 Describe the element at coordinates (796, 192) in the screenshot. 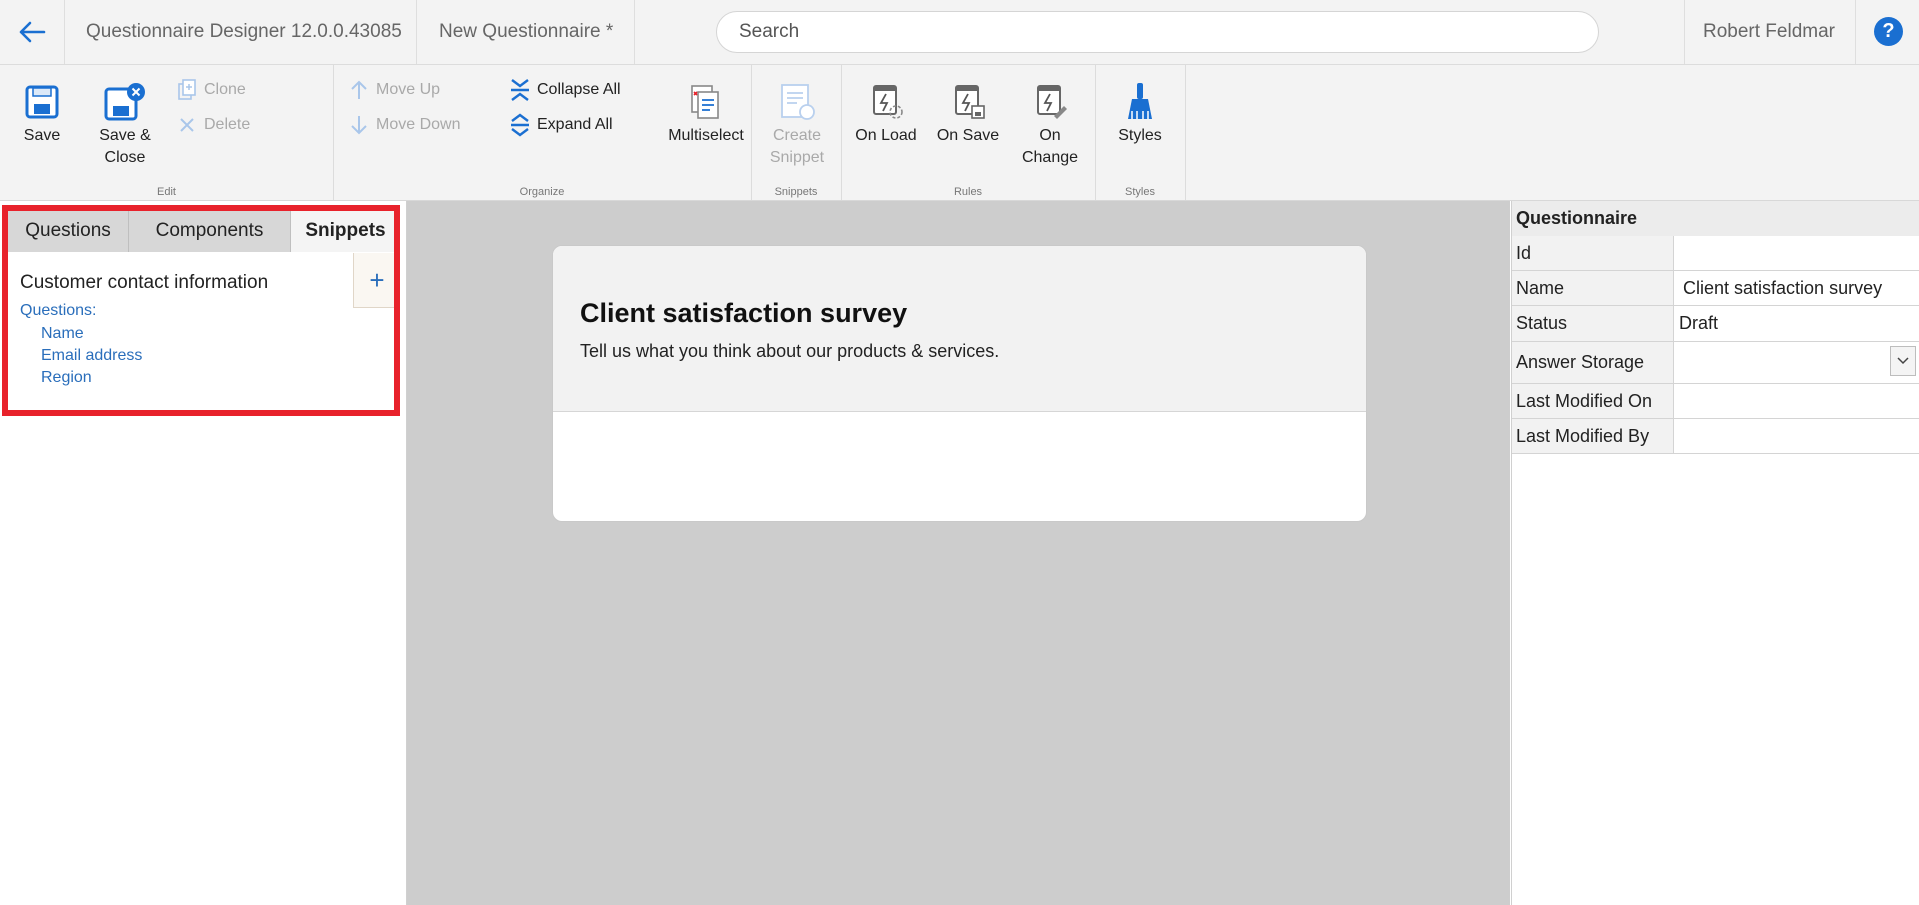

I see `snippets-group-label: Snippets` at that location.